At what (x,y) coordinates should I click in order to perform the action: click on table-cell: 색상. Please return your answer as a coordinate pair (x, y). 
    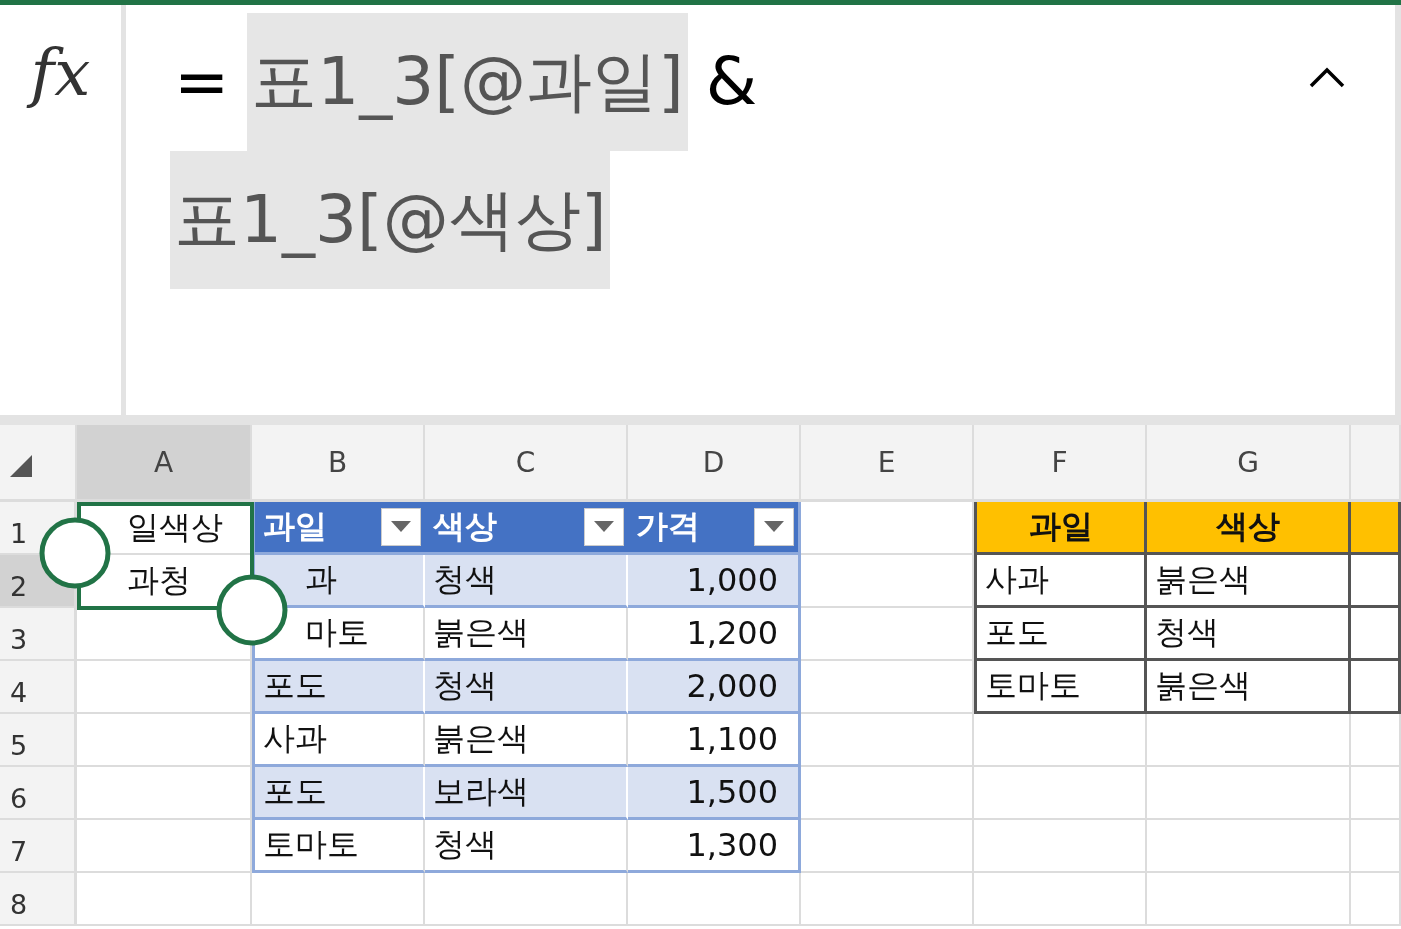
    Looking at the image, I should click on (1249, 528).